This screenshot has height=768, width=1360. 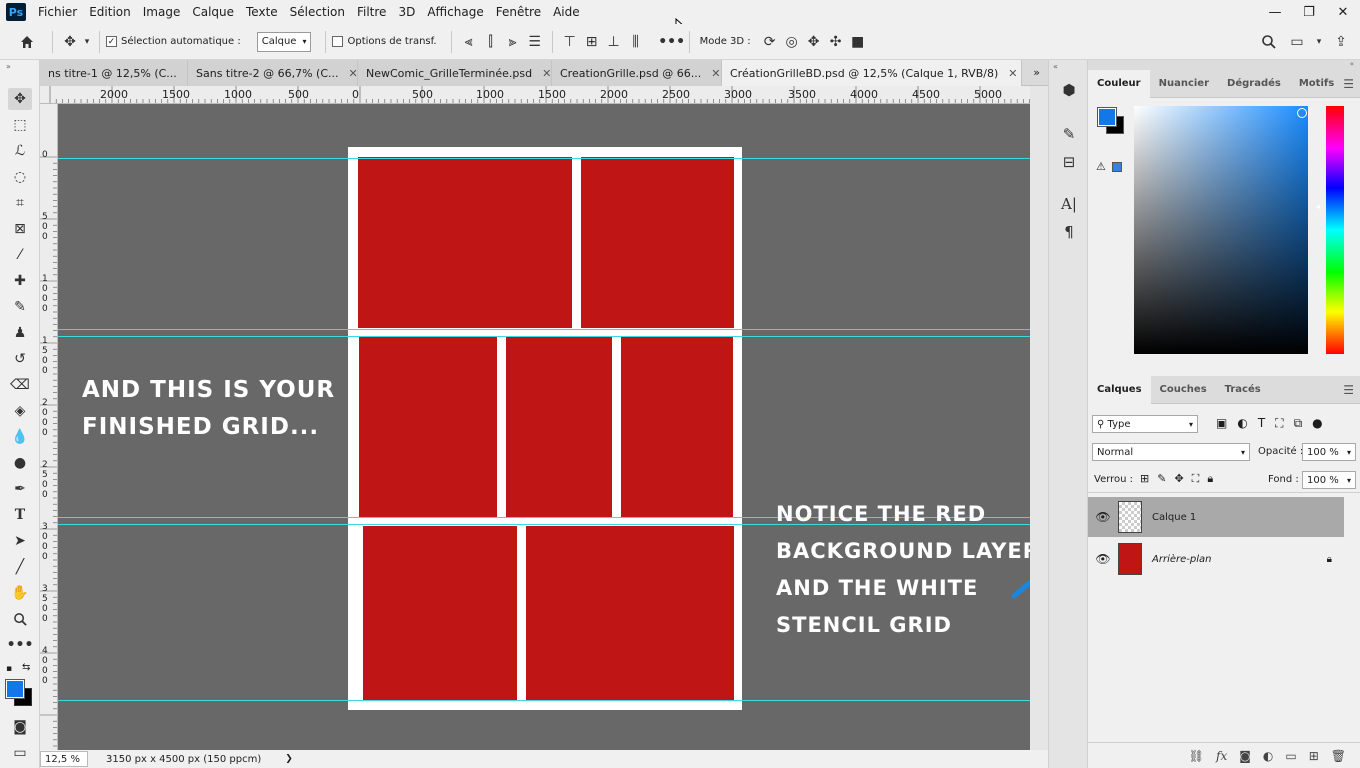 I want to click on minimize-button: —, so click(x=1275, y=12).